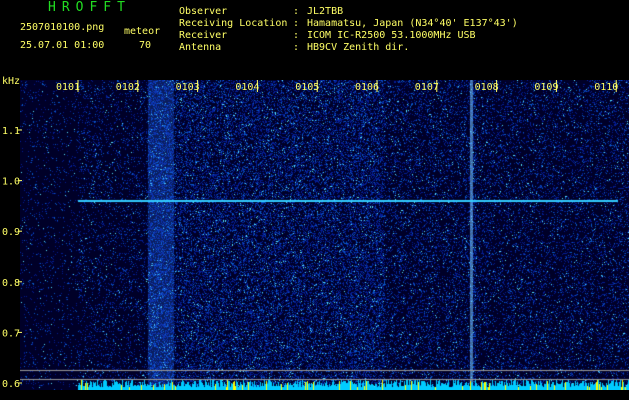 This screenshot has width=629, height=400. I want to click on detect-label: meteor, so click(142, 31).